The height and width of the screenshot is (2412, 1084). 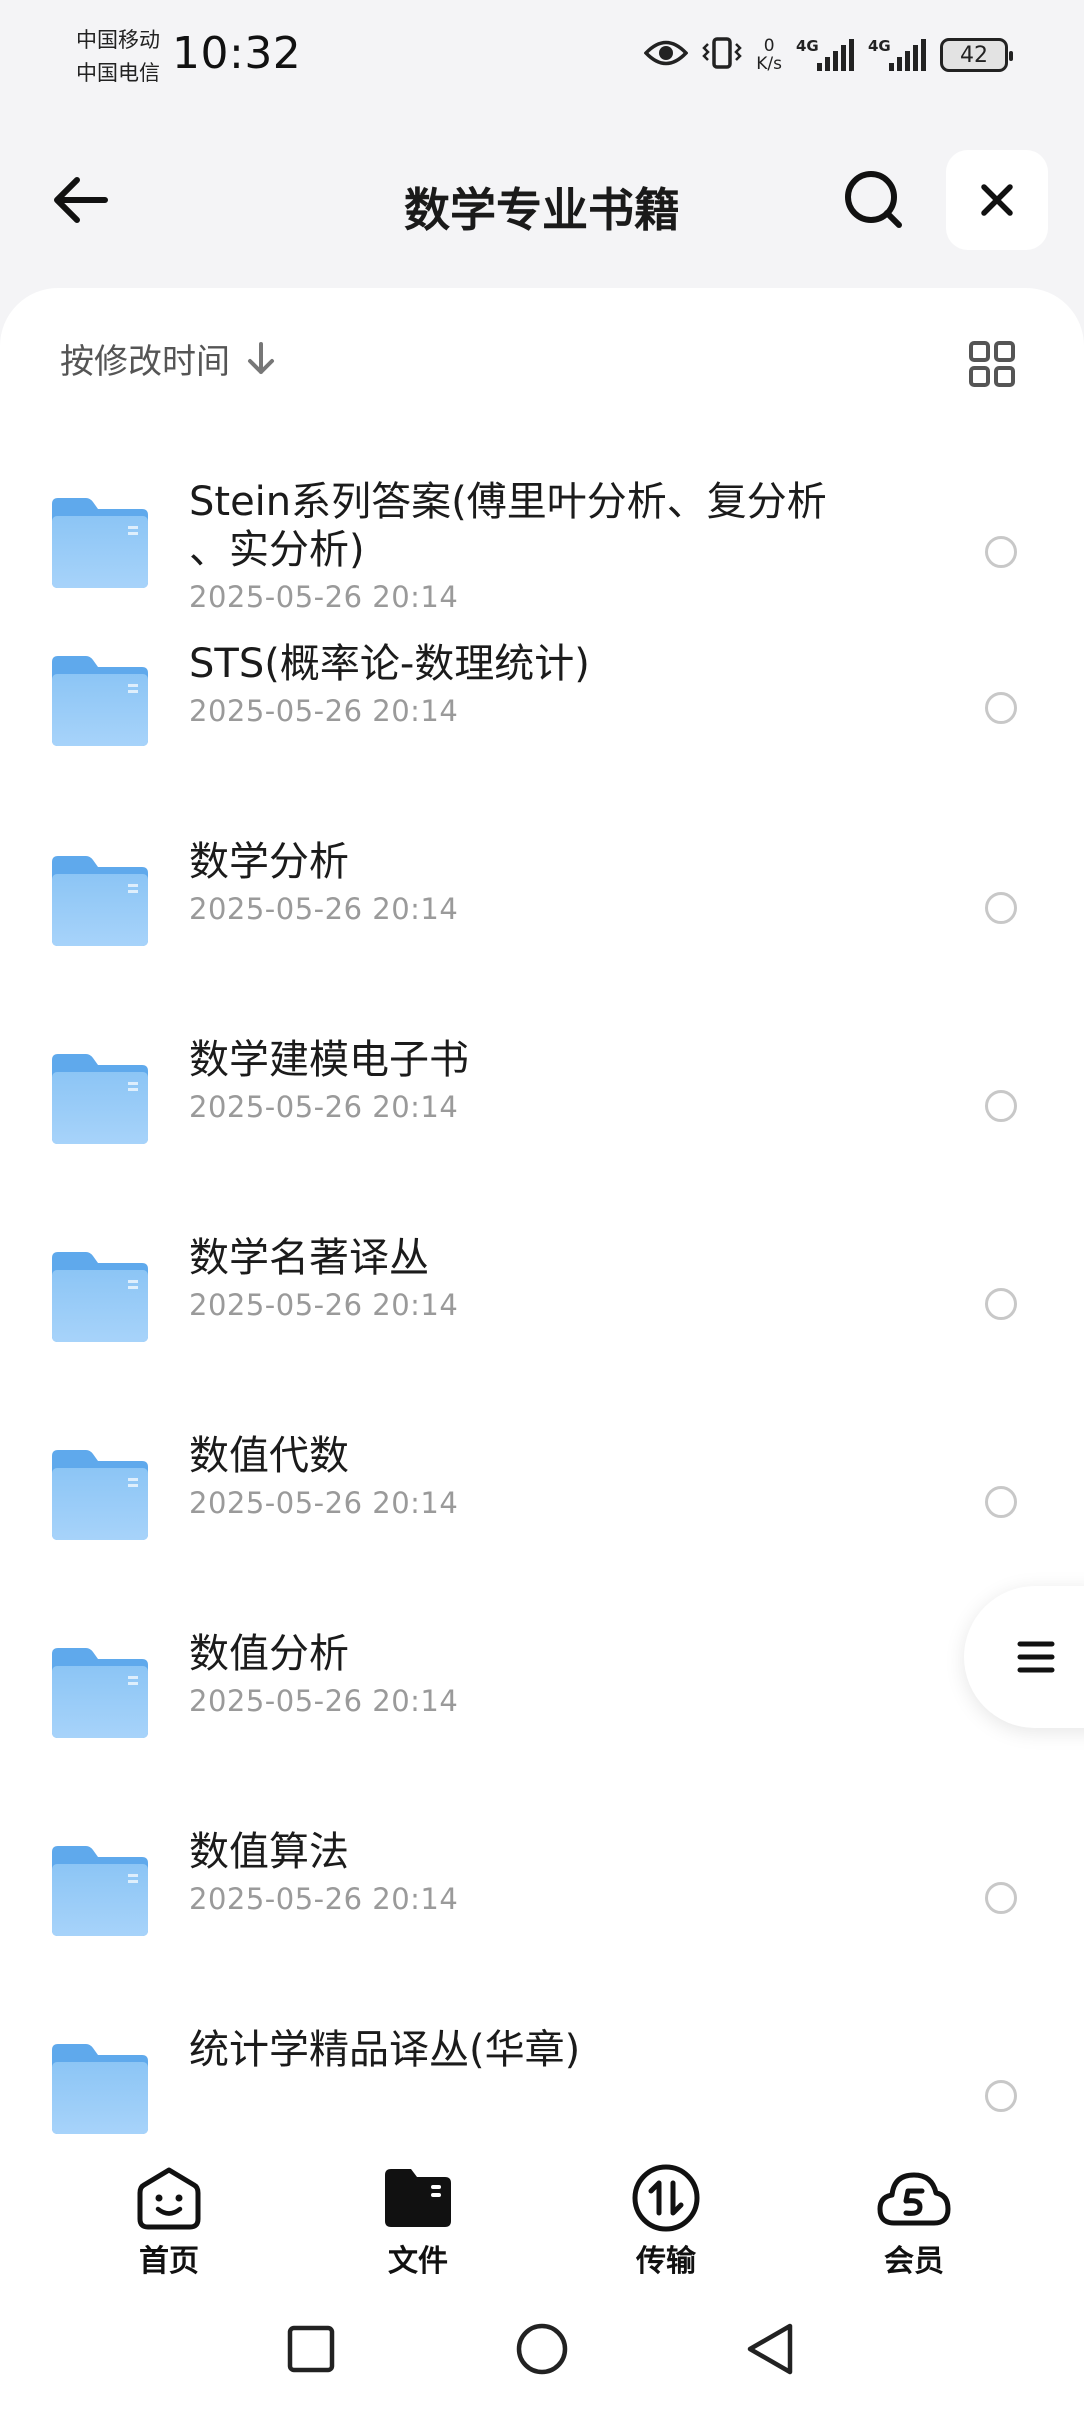 I want to click on status-icons: 0 K/s 4G 4G 42, so click(x=828, y=55).